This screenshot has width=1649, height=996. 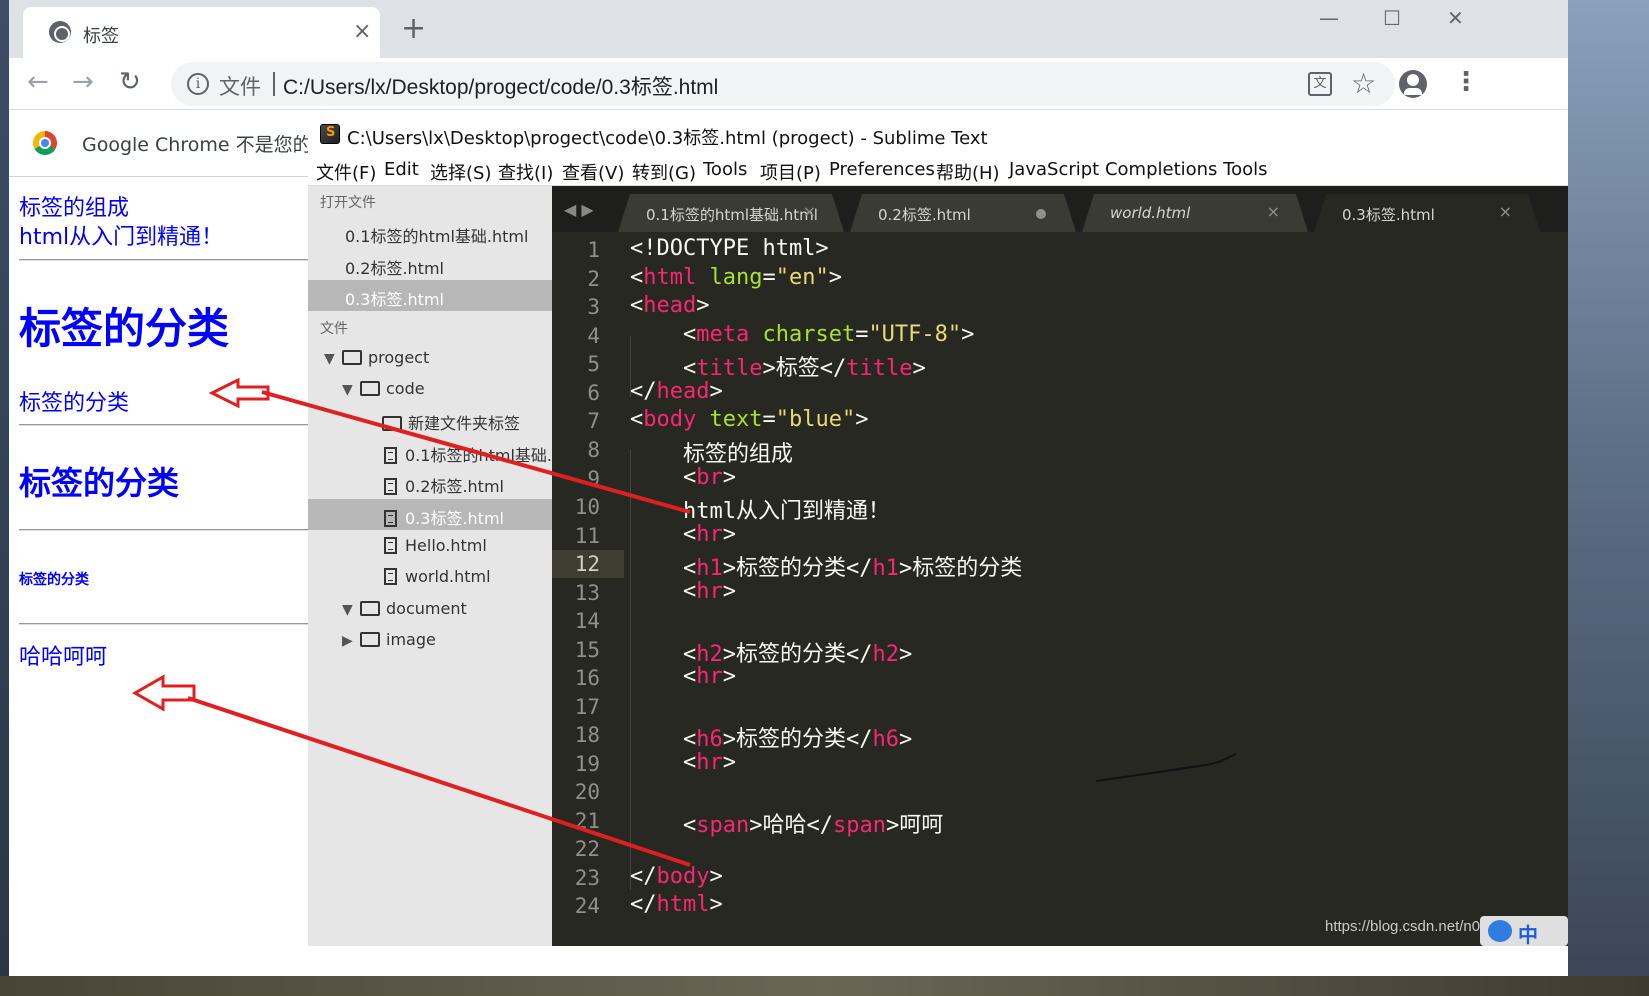 I want to click on editor-tab-label: world.html, so click(x=1150, y=213).